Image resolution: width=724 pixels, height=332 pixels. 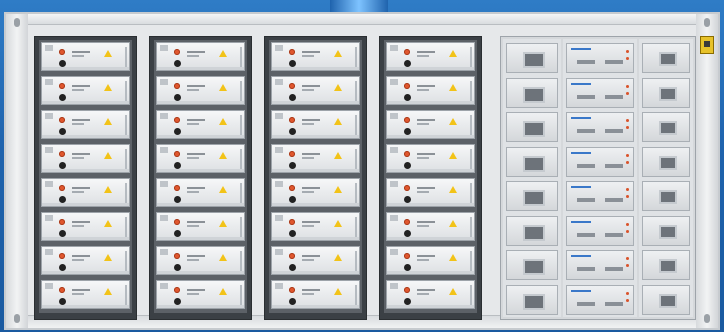 What do you see at coordinates (600, 178) in the screenshot?
I see `cabinet-column-middle` at bounding box center [600, 178].